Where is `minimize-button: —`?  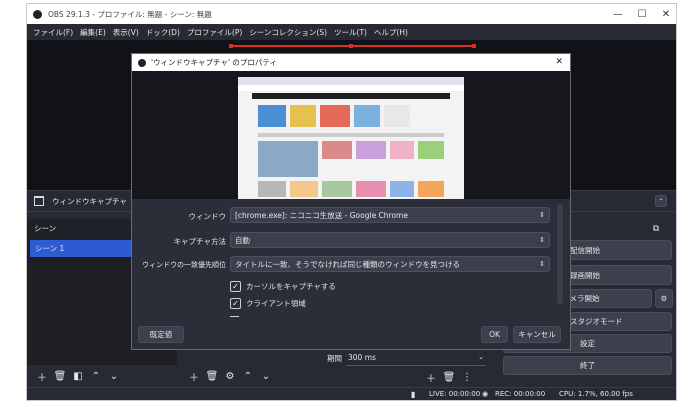
minimize-button: — is located at coordinates (618, 14).